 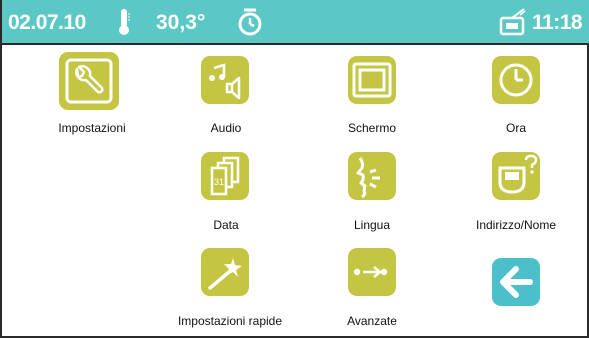 I want to click on back-button, so click(x=516, y=282).